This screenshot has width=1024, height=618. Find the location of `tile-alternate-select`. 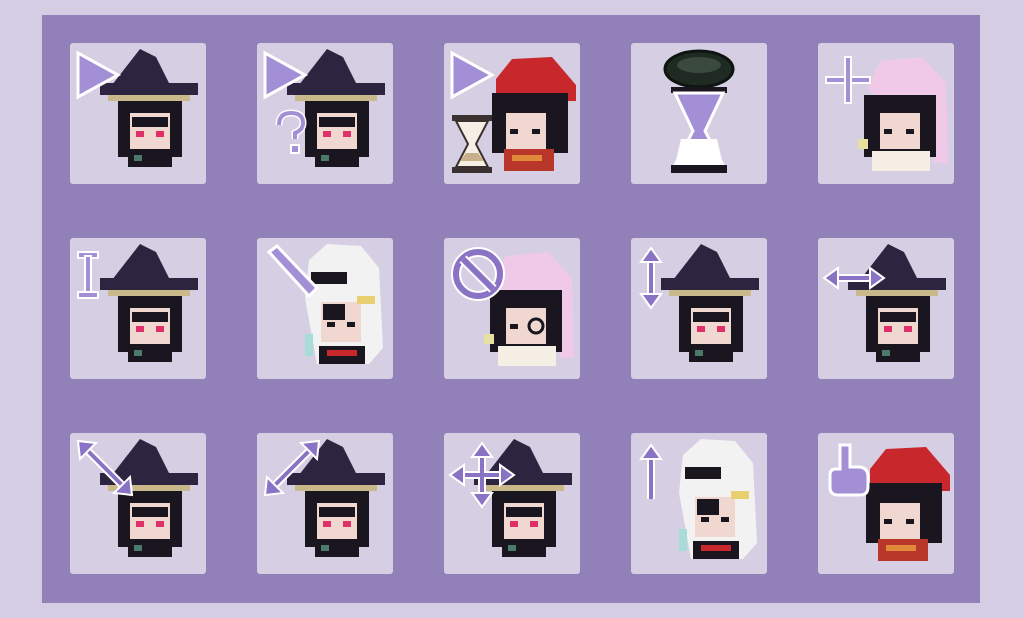

tile-alternate-select is located at coordinates (699, 503).